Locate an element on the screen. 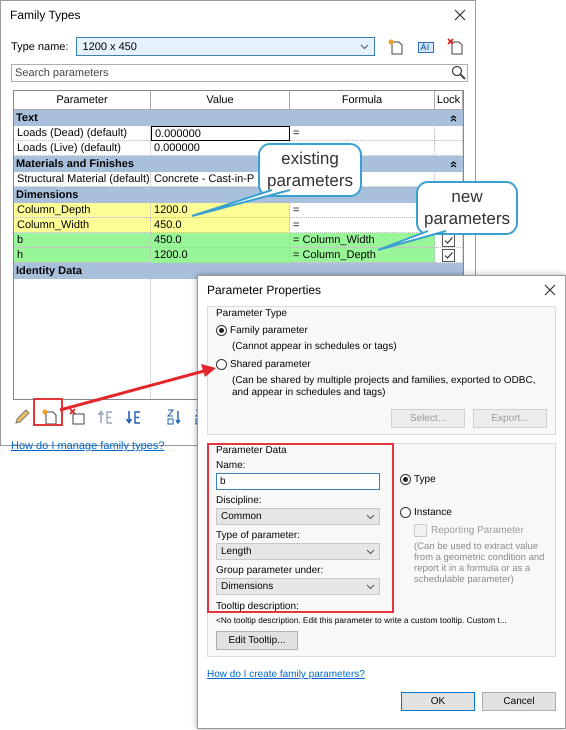 This screenshot has height=730, width=566. name-field: b is located at coordinates (298, 481).